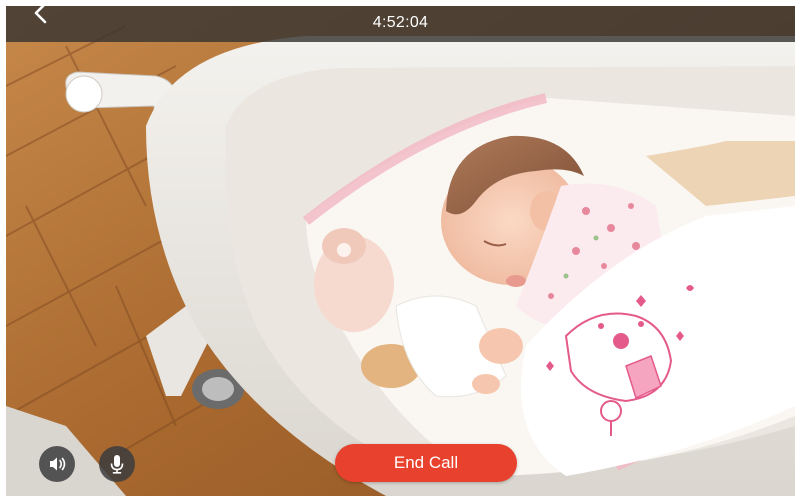  I want to click on speaker-button, so click(57, 464).